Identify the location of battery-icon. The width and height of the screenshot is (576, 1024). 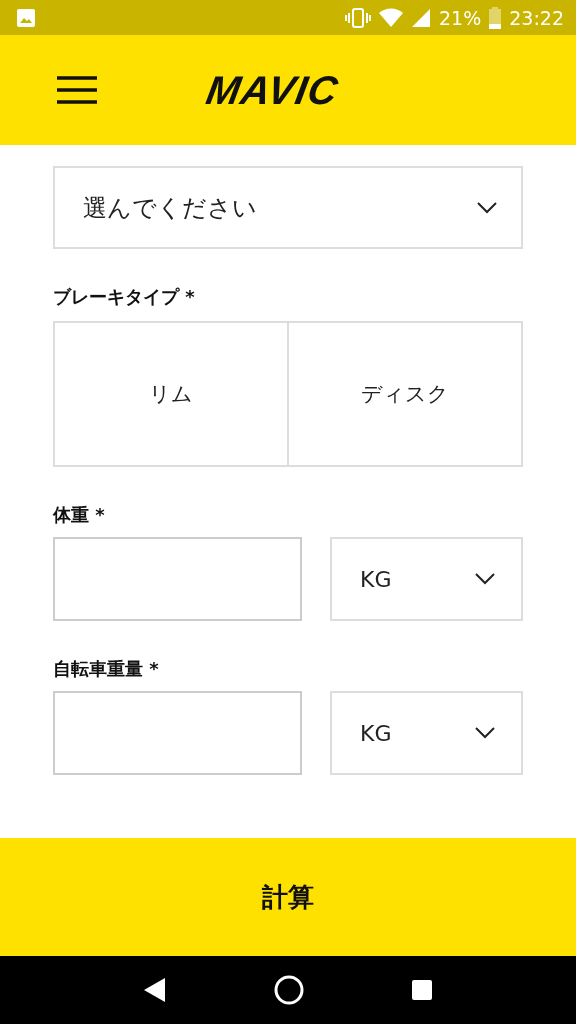
(495, 17).